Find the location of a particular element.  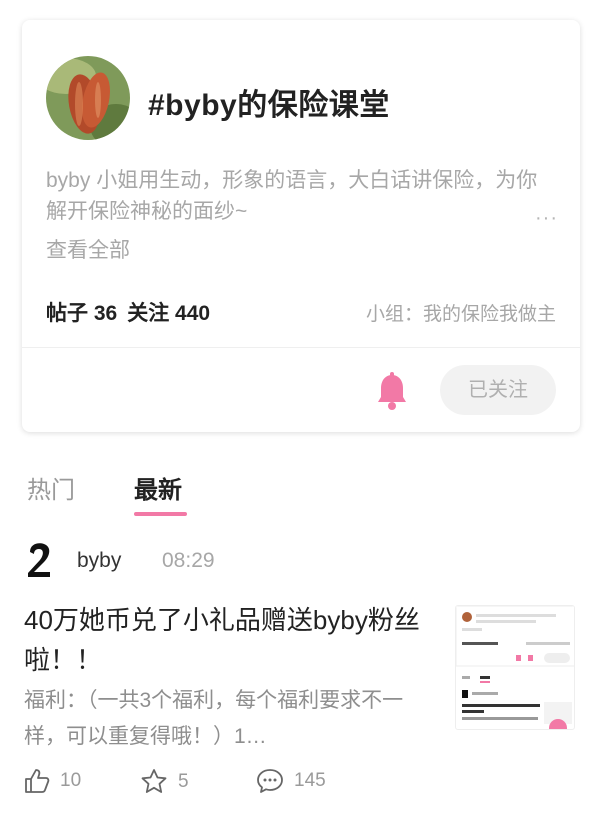

post-title: 40万她币兑了小礼品赠送byby粉丝啦！！ is located at coordinates (224, 640).